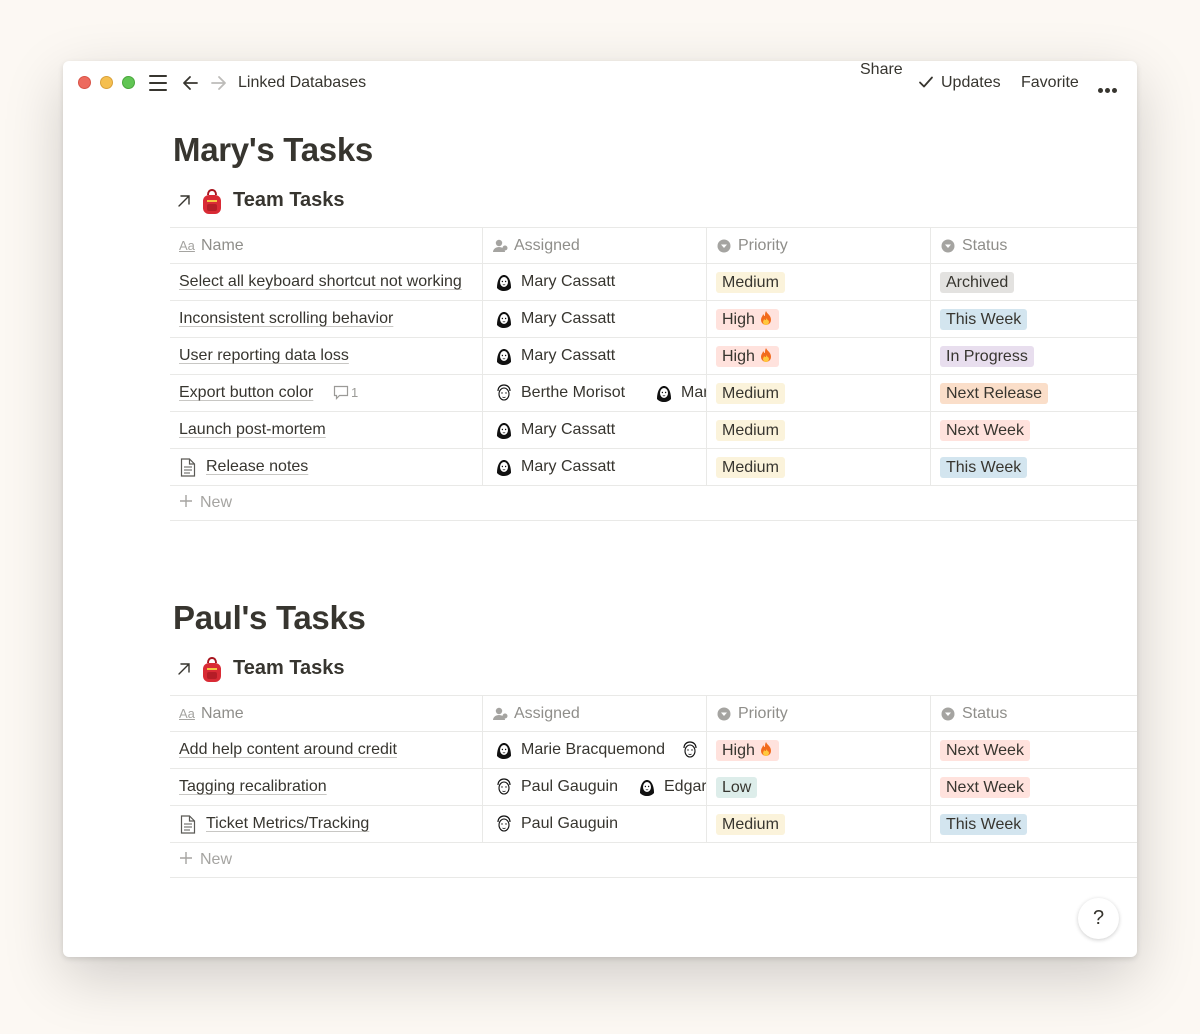 The image size is (1200, 1034). What do you see at coordinates (595, 787) in the screenshot?
I see `assigned-cell: Paul Gauguin Edgar` at bounding box center [595, 787].